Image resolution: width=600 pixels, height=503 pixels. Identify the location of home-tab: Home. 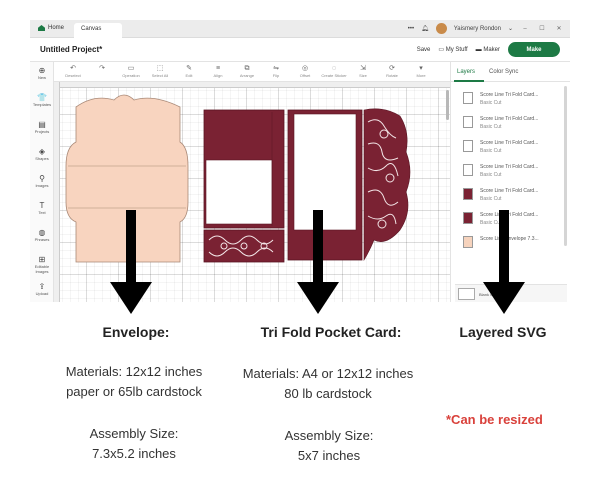
(51, 28).